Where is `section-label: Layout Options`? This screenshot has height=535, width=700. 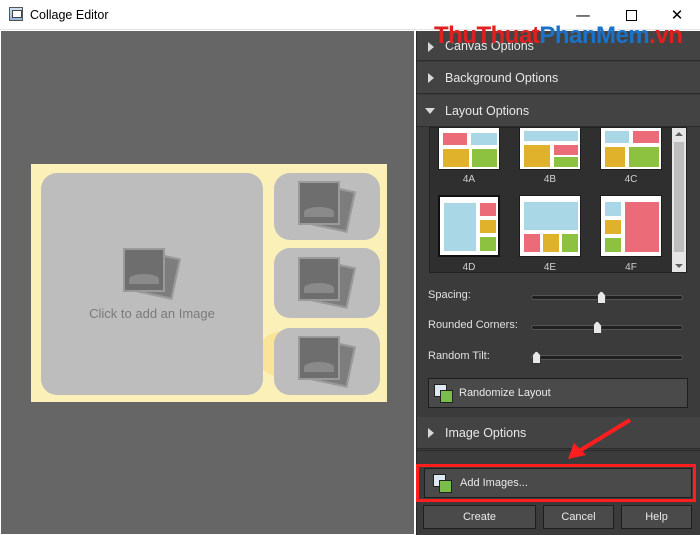 section-label: Layout Options is located at coordinates (487, 110).